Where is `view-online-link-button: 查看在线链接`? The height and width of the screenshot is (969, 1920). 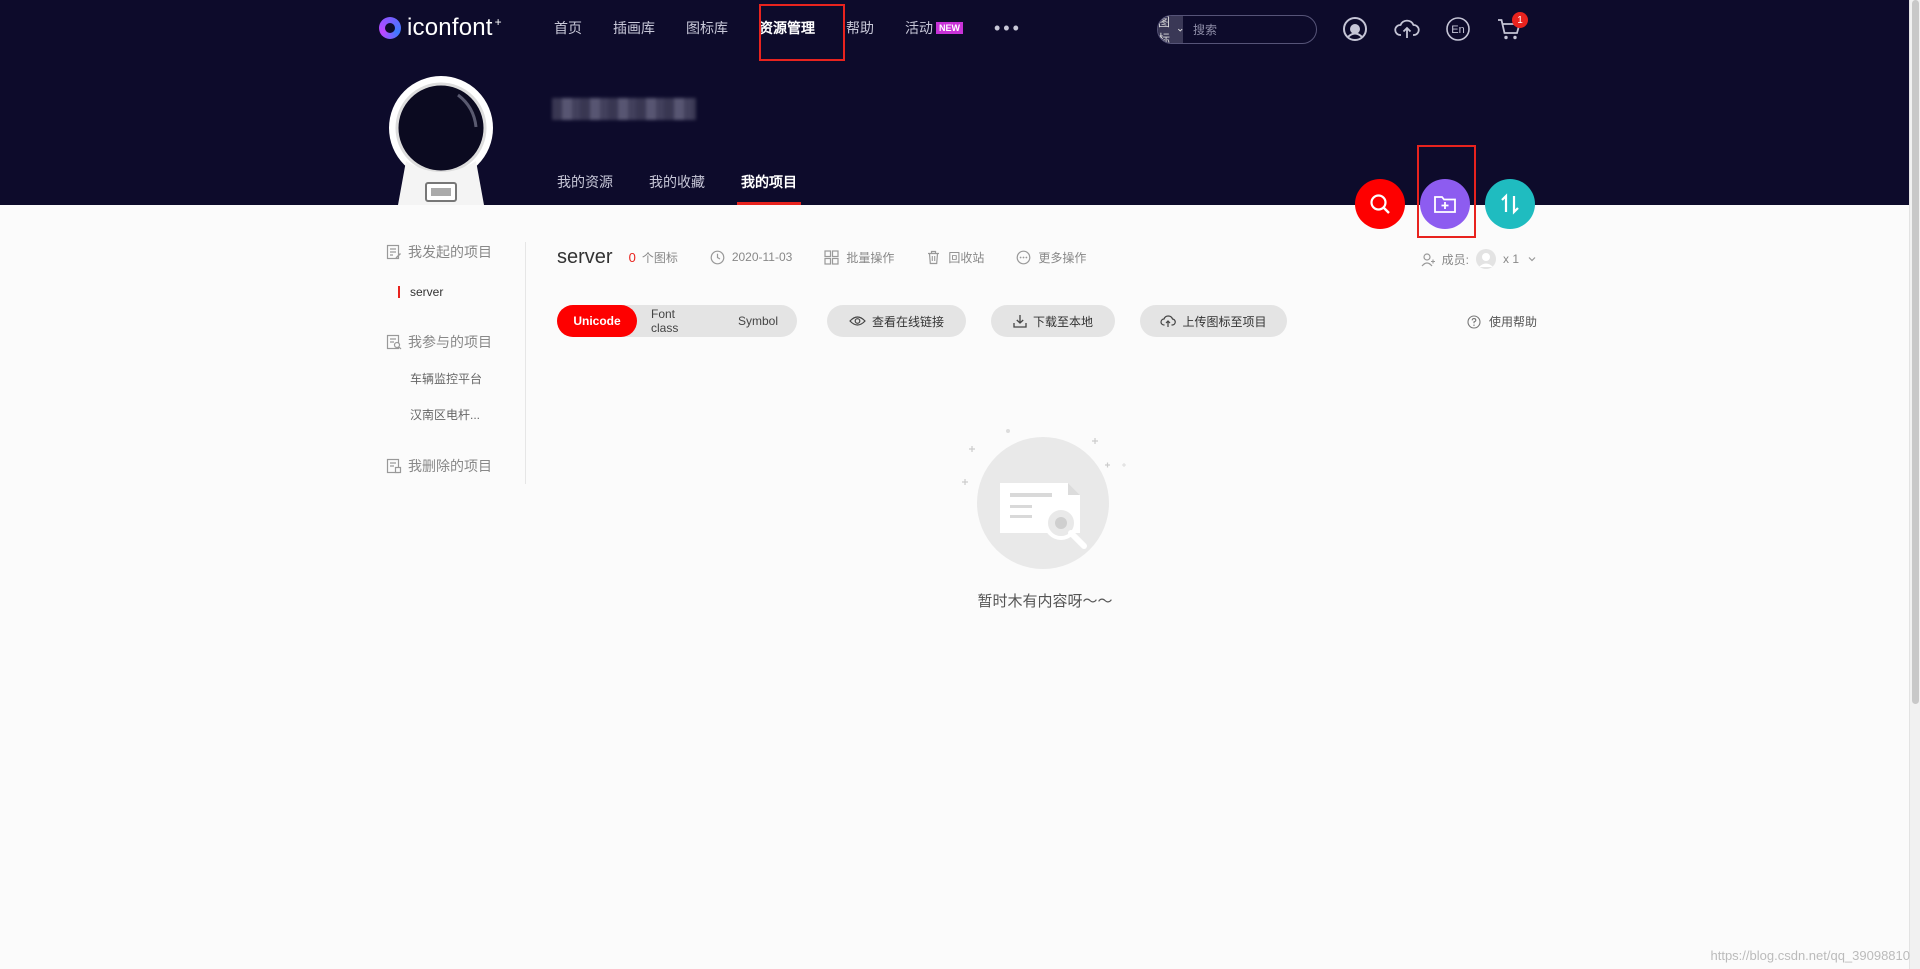
view-online-link-button: 查看在线链接 is located at coordinates (896, 321).